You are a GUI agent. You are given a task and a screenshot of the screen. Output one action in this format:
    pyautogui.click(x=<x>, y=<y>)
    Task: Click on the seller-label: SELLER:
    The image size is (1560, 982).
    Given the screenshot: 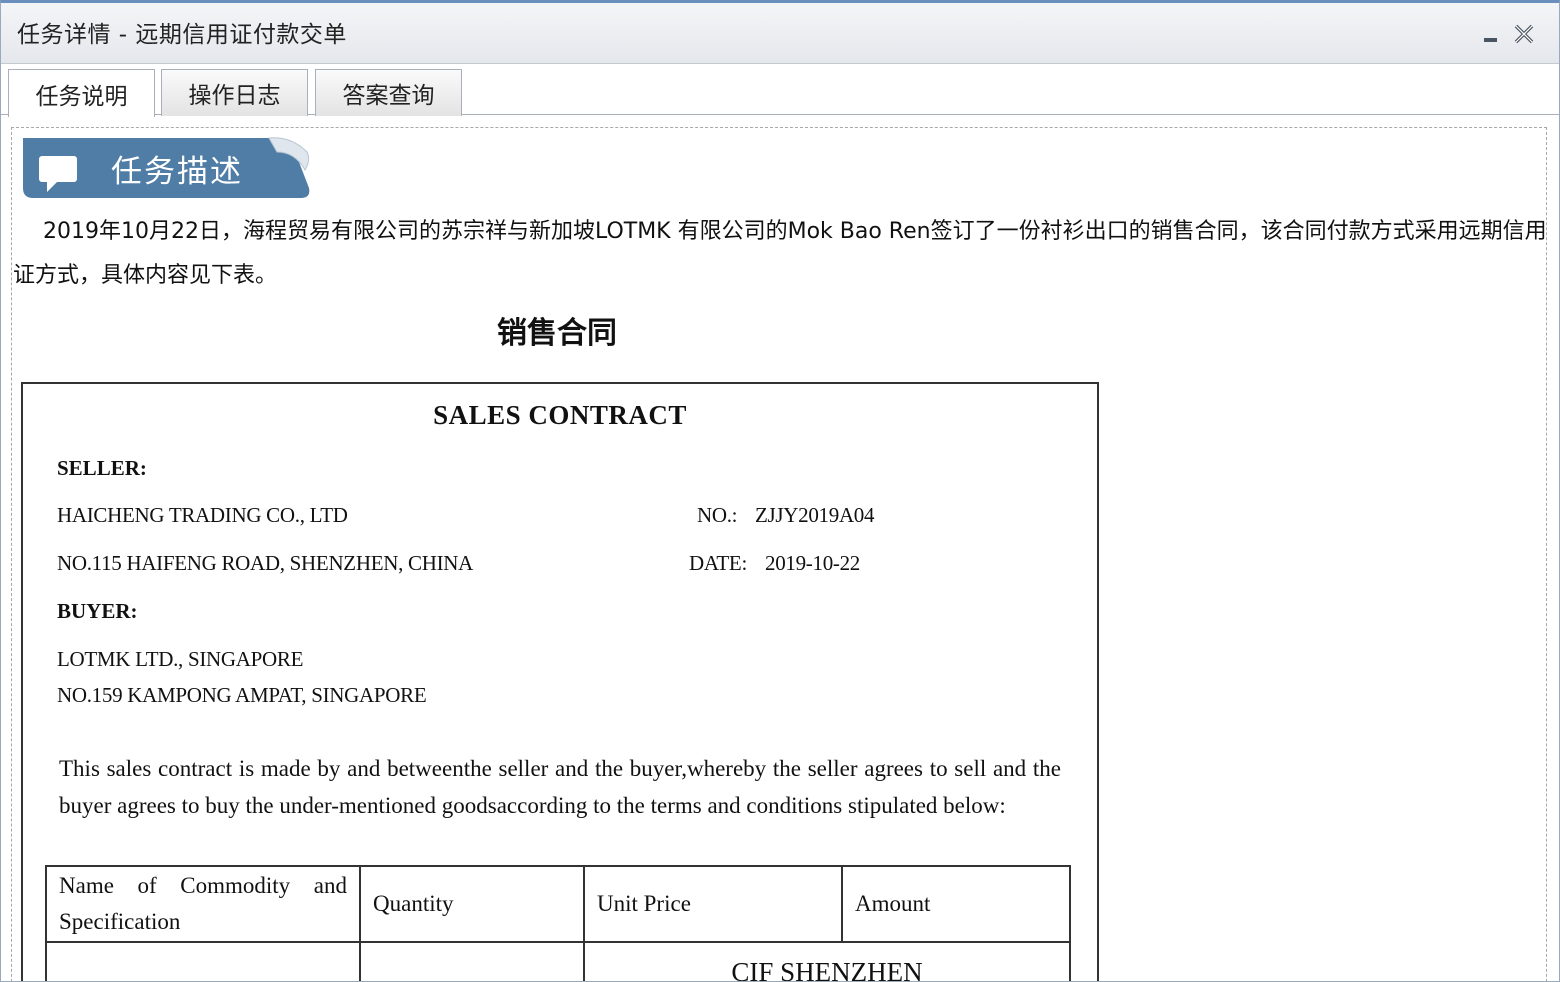 What is the action you would take?
    pyautogui.click(x=102, y=468)
    